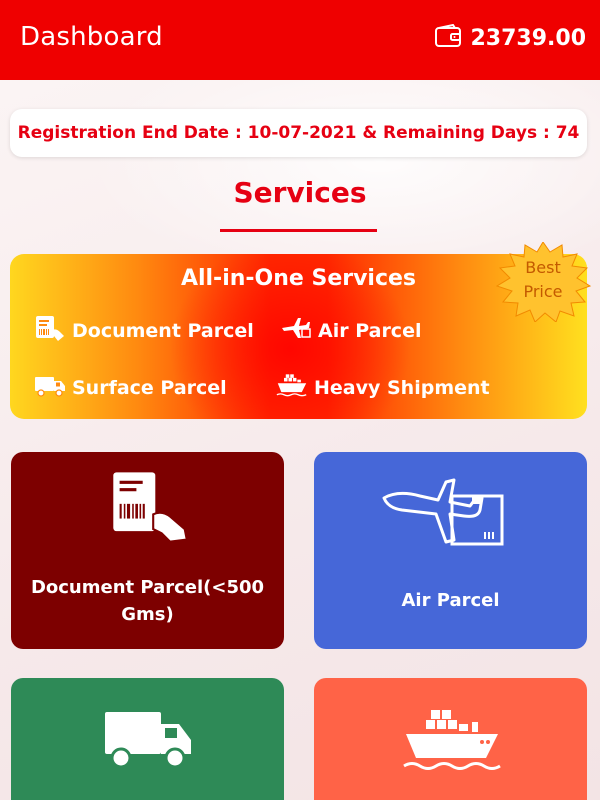 This screenshot has height=800, width=600. I want to click on wallet-balance: 23739.00, so click(510, 37).